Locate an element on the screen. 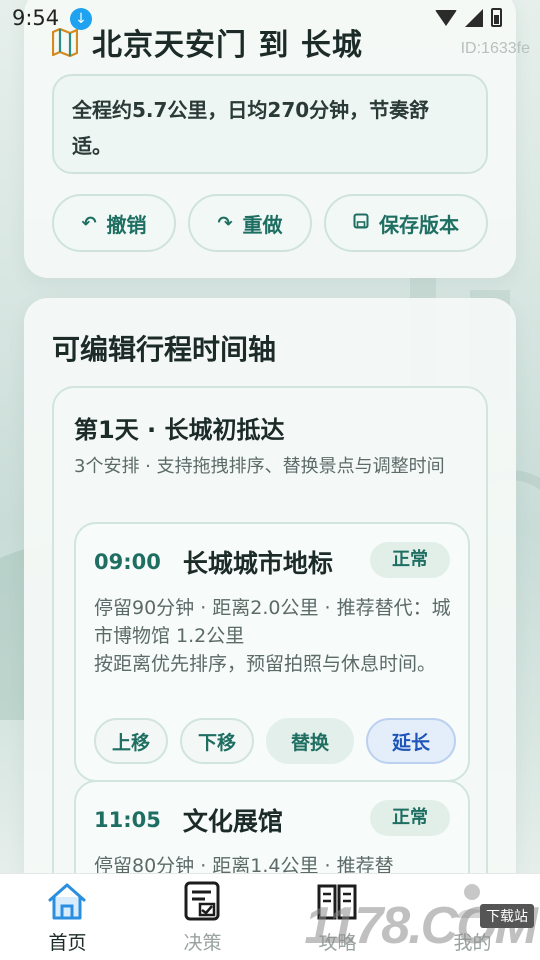 The image size is (540, 960). route-summary: 全程约5.7公里，日均270分钟，节奏舒适。 is located at coordinates (270, 124).